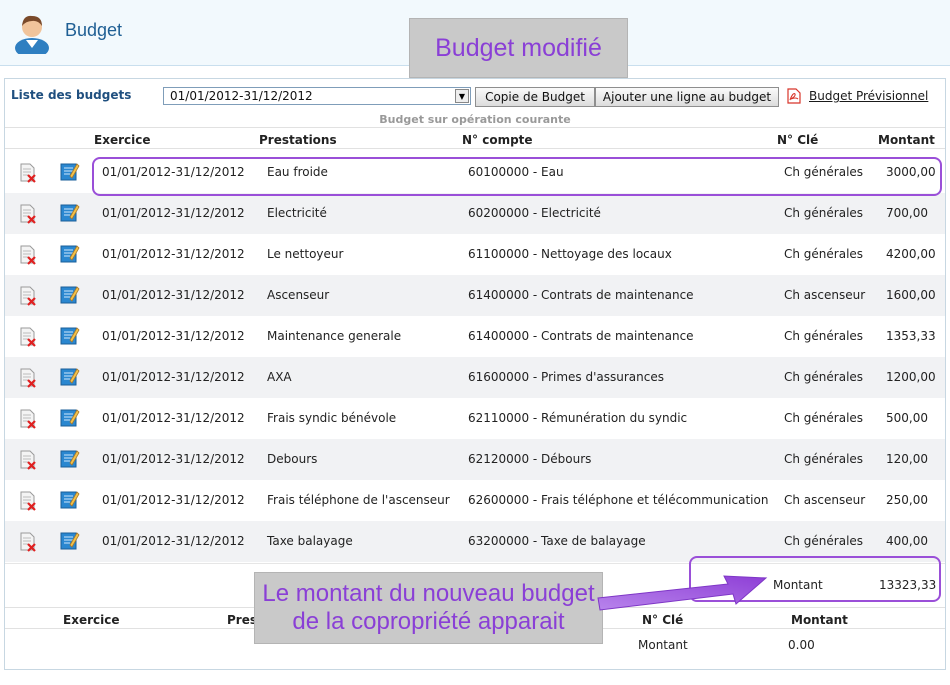 Image resolution: width=950 pixels, height=685 pixels. I want to click on provisional-budget-link: Budget Prévisionnel, so click(868, 96).